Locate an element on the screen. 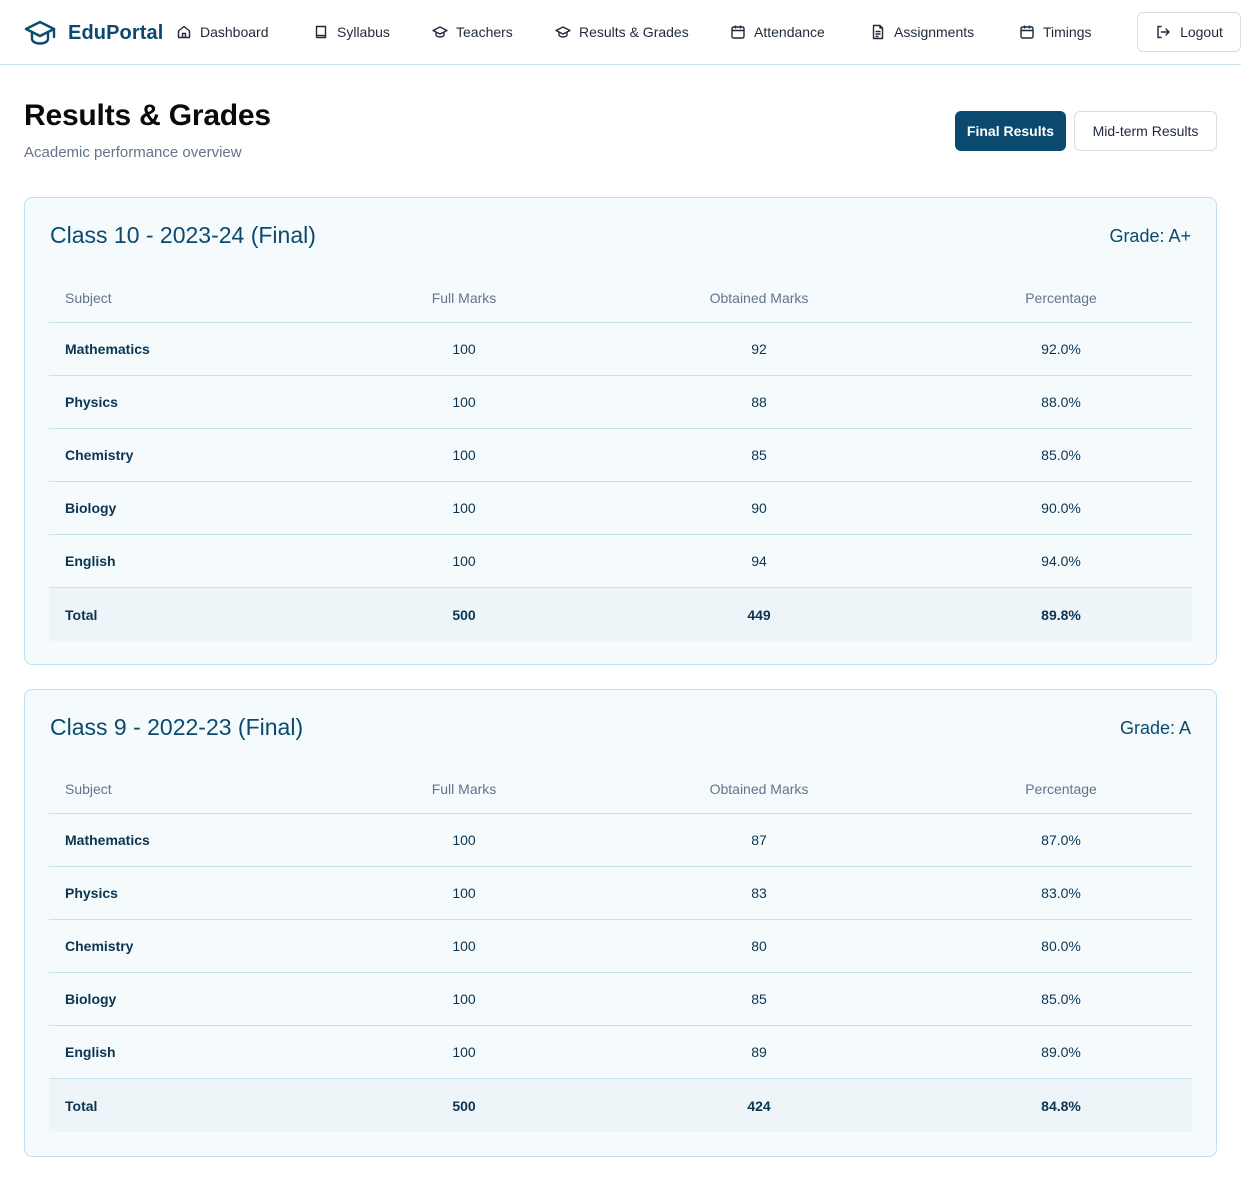  book-icon is located at coordinates (321, 32).